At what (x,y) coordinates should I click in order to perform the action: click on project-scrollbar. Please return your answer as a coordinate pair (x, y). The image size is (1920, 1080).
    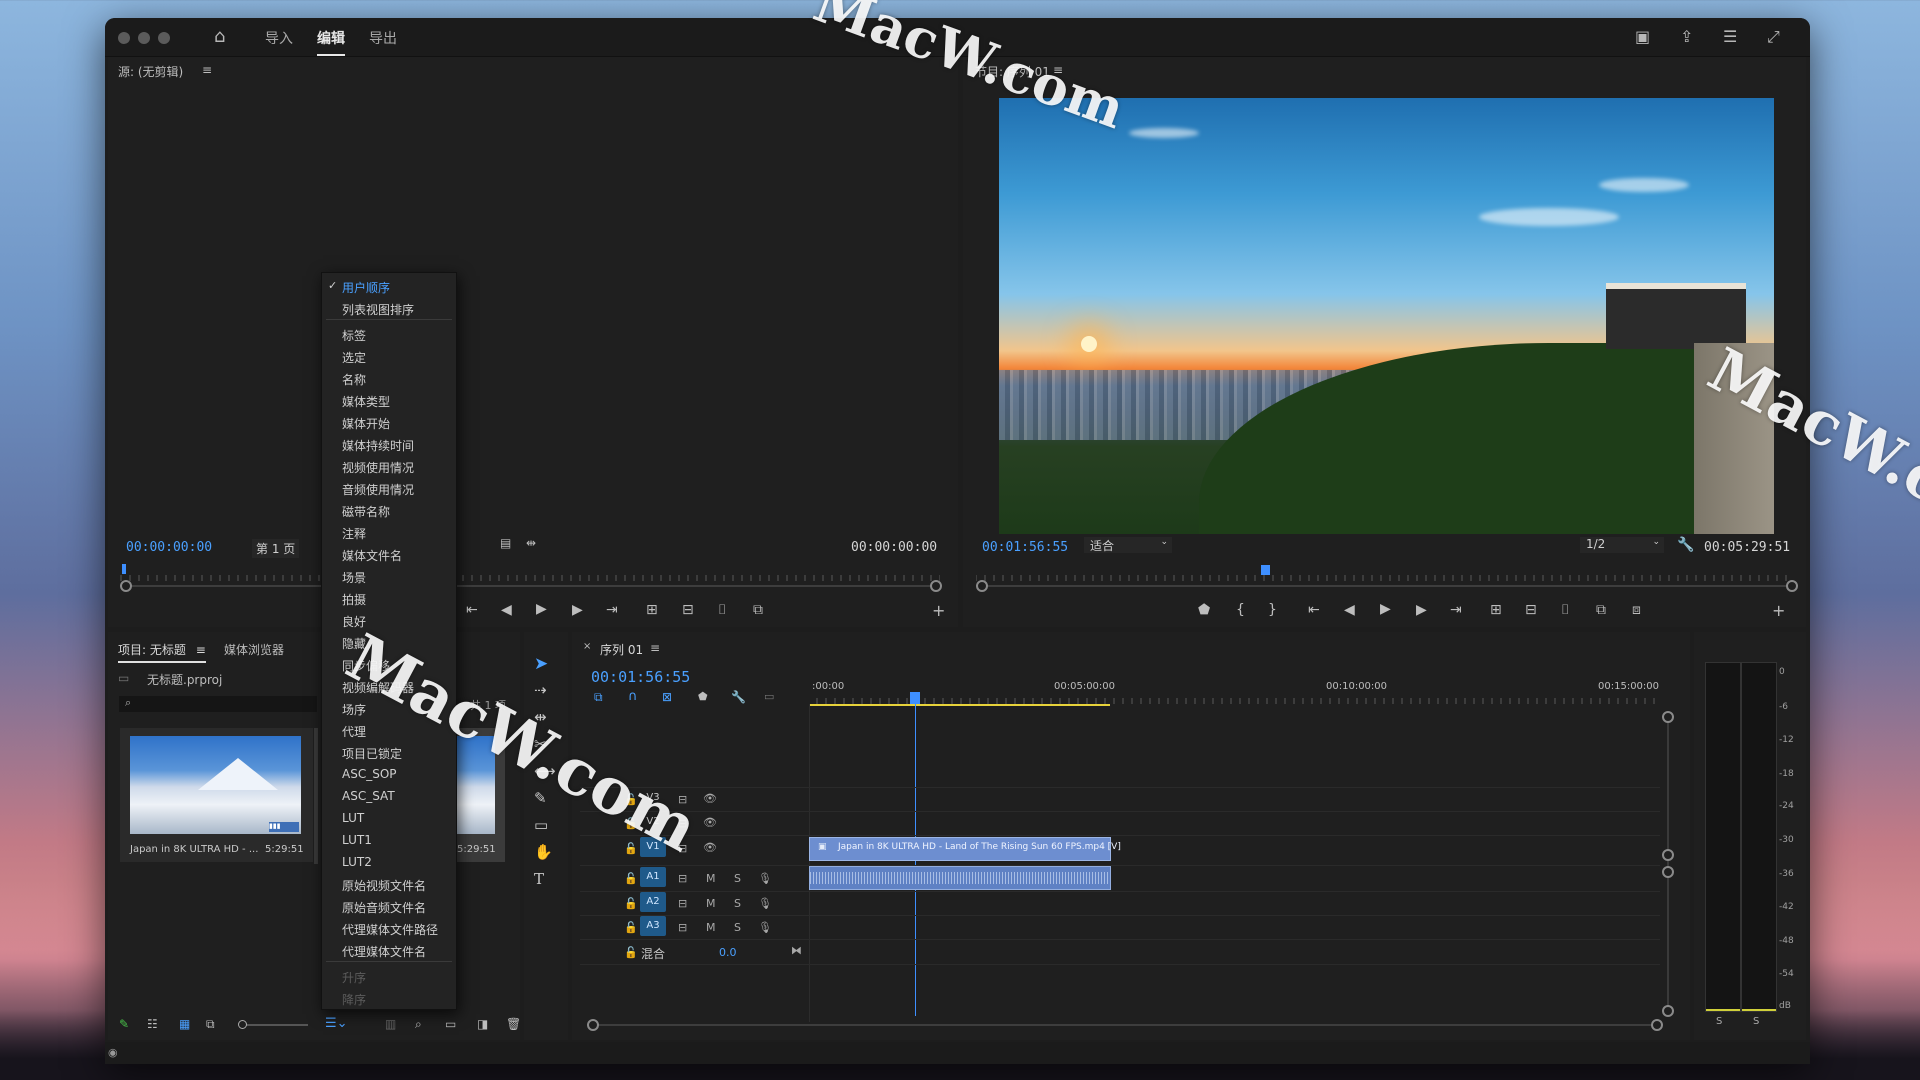
    Looking at the image, I should click on (316, 796).